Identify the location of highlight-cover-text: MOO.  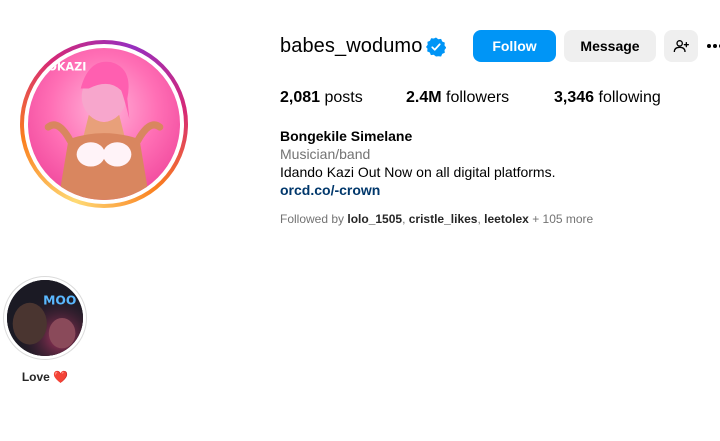
(59, 301).